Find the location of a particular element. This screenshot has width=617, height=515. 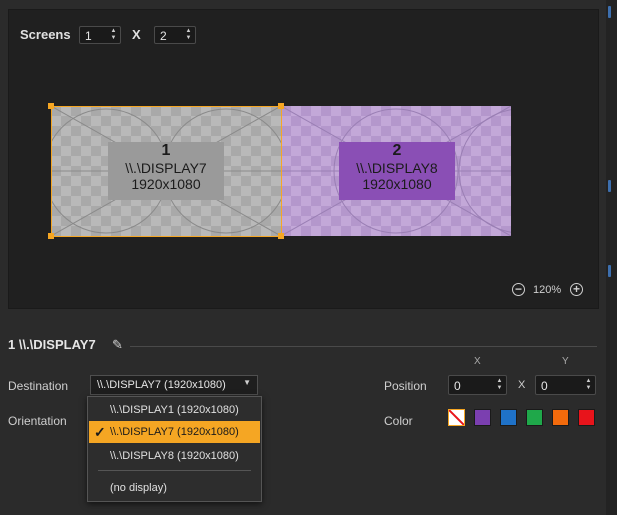

color-swatch-purple is located at coordinates (482, 417).